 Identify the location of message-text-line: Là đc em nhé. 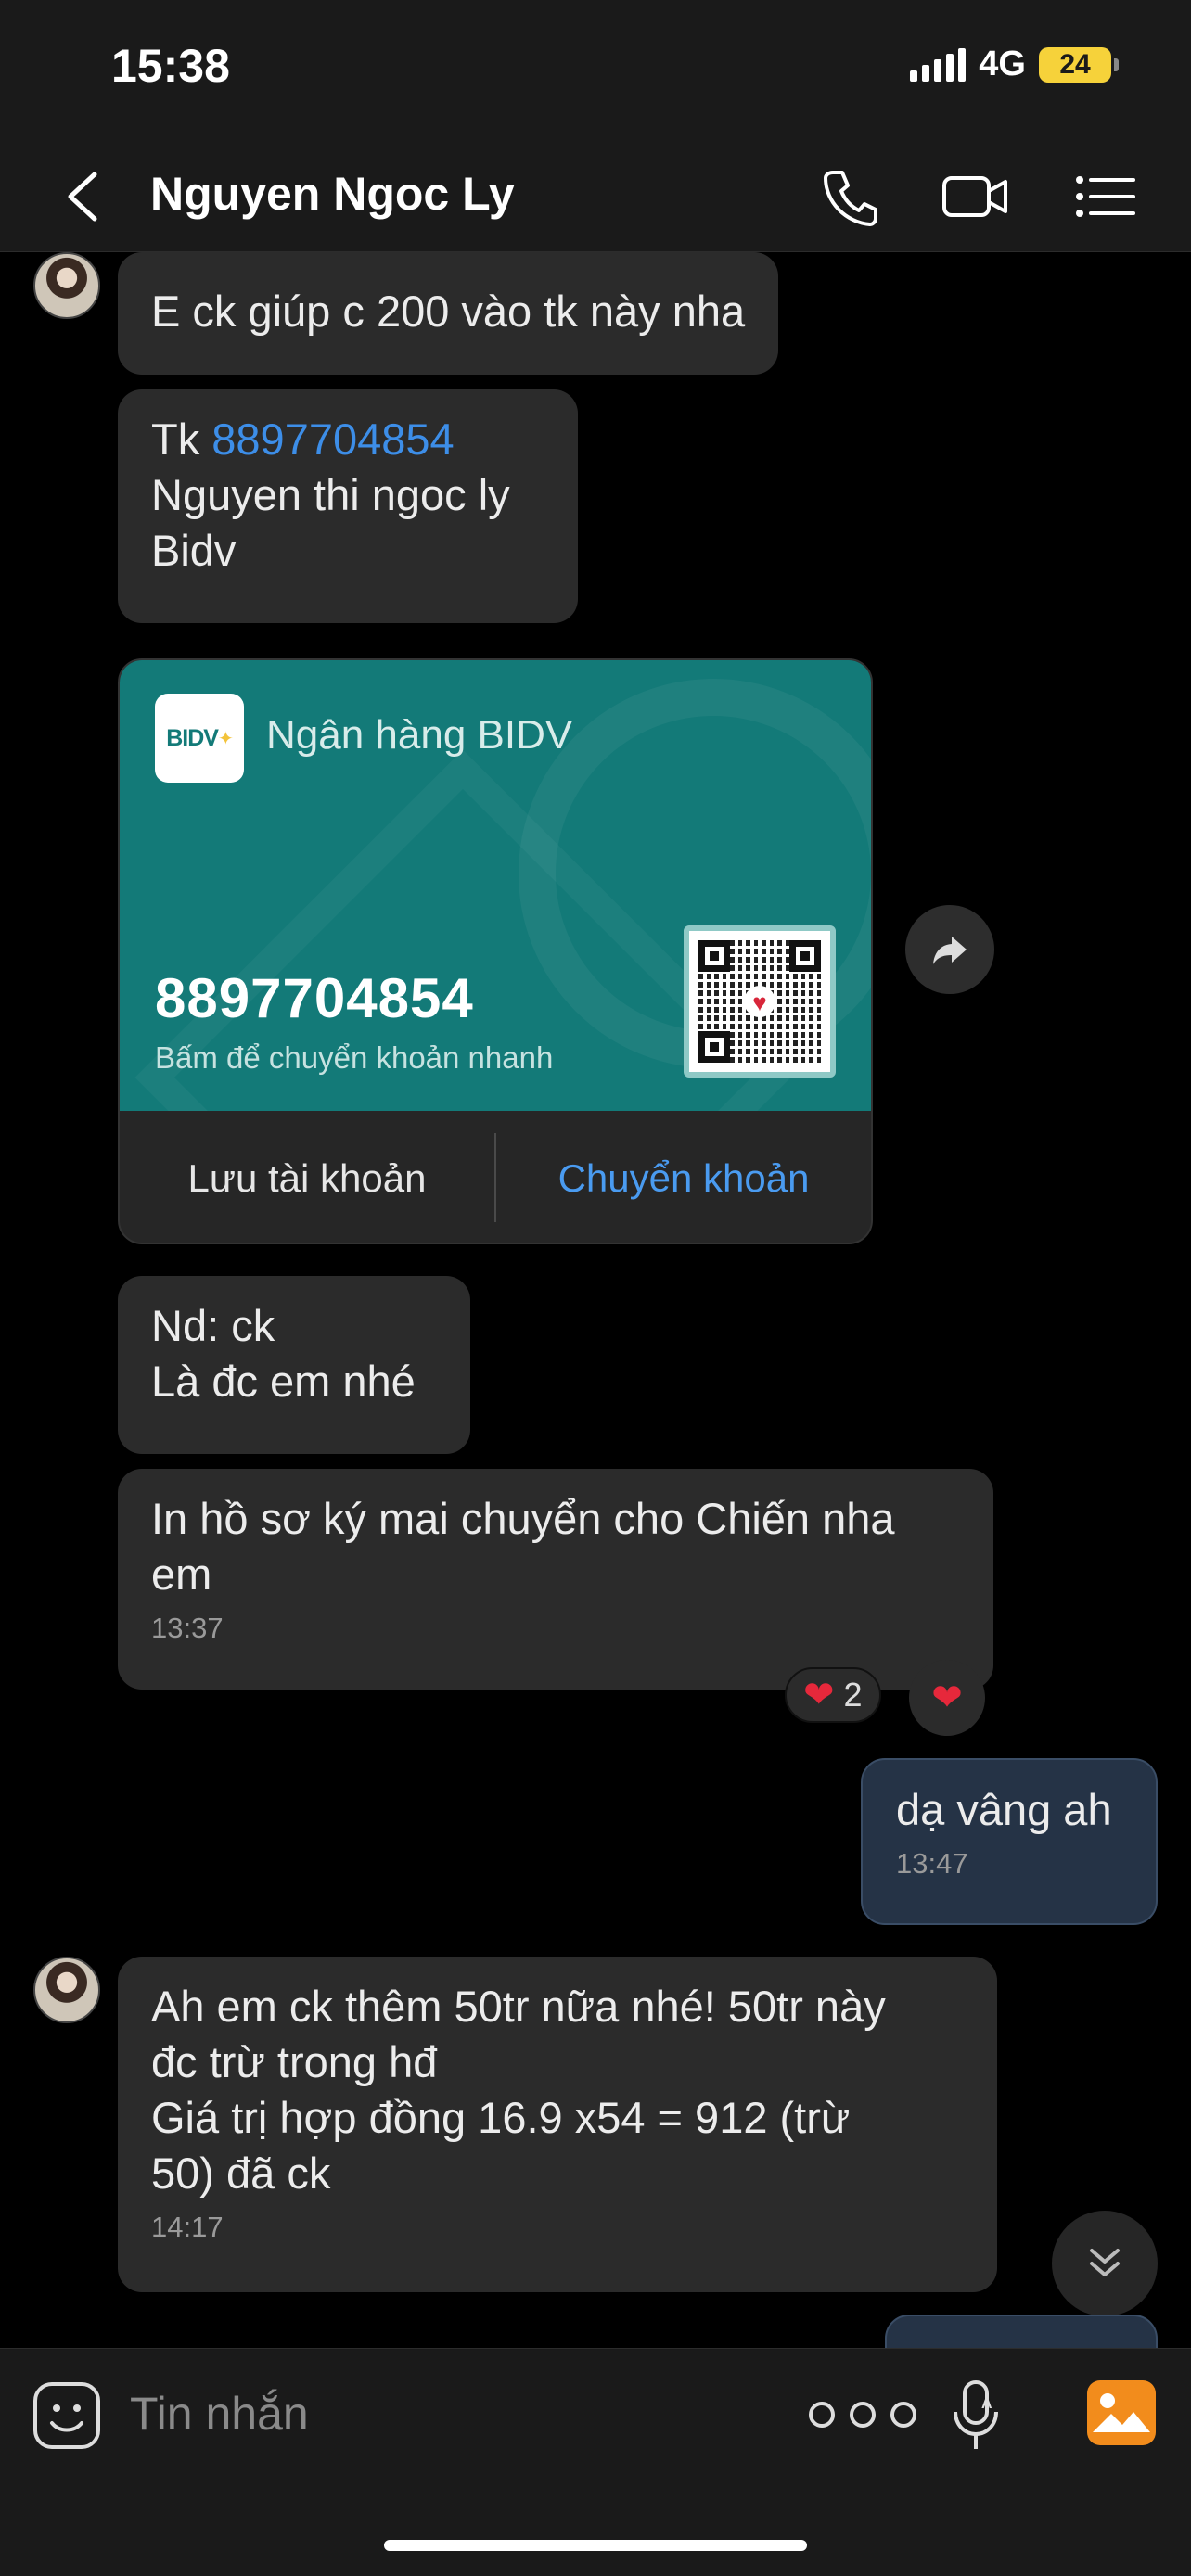
(283, 1381).